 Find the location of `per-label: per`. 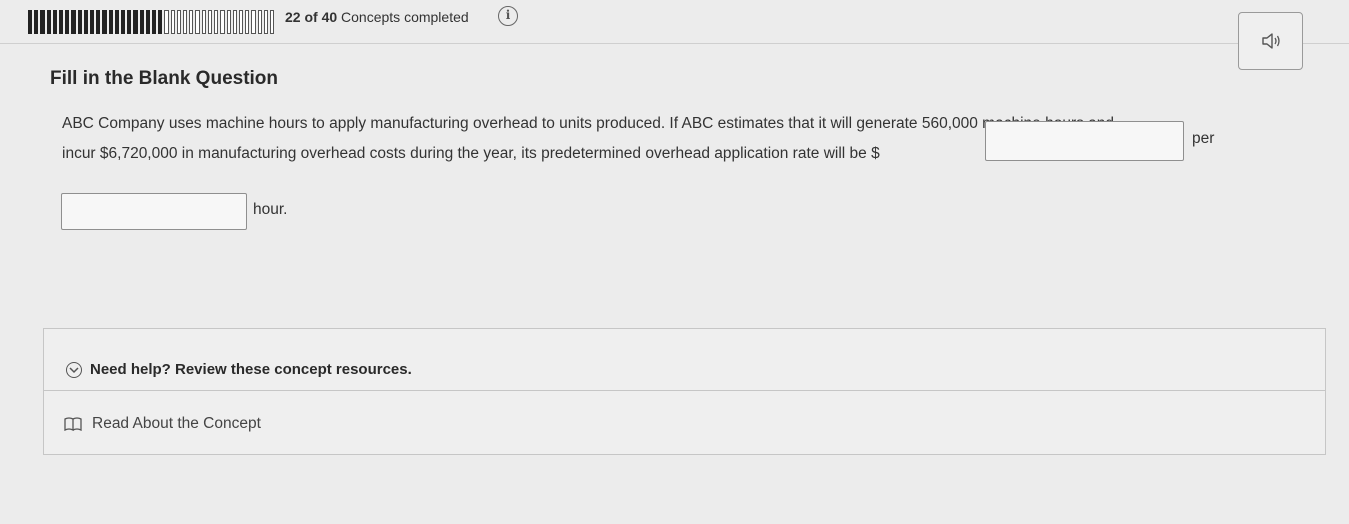

per-label: per is located at coordinates (1203, 138).